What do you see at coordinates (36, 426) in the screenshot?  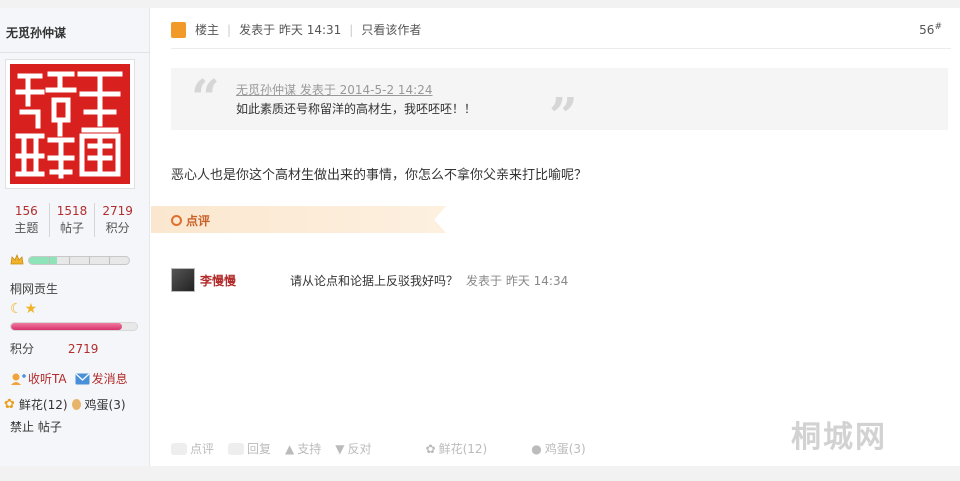 I see `ban-posts-link: 禁止 帖子` at bounding box center [36, 426].